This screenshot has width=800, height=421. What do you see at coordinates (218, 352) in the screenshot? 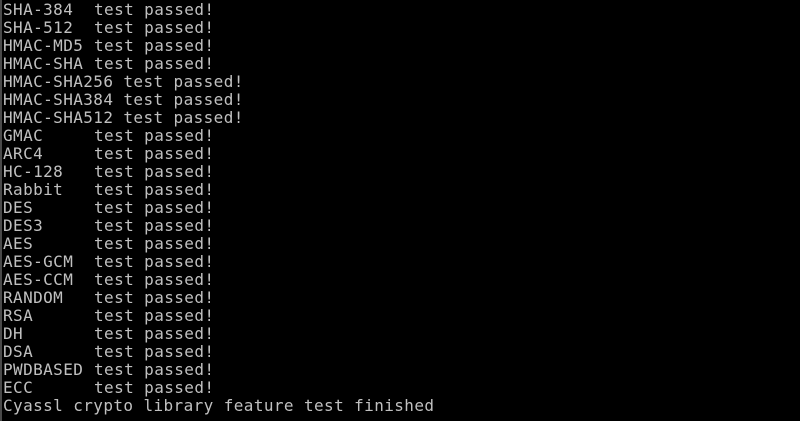
I see `test-result-line: DSA test passed!` at bounding box center [218, 352].